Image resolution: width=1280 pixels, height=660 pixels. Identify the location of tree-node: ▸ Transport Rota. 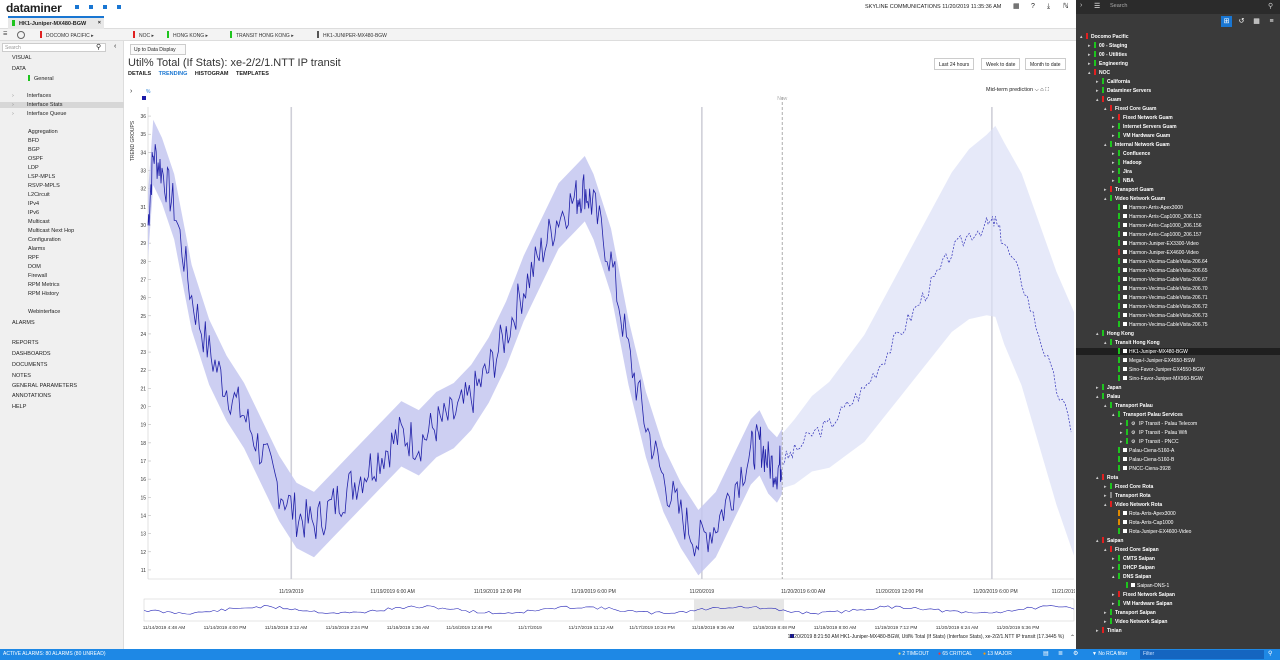
(1178, 495).